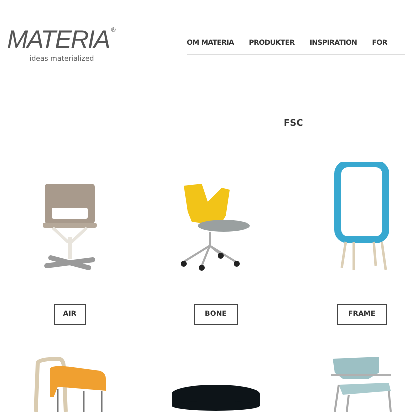  Describe the element at coordinates (294, 124) in the screenshot. I see `category-heading: FSC` at that location.